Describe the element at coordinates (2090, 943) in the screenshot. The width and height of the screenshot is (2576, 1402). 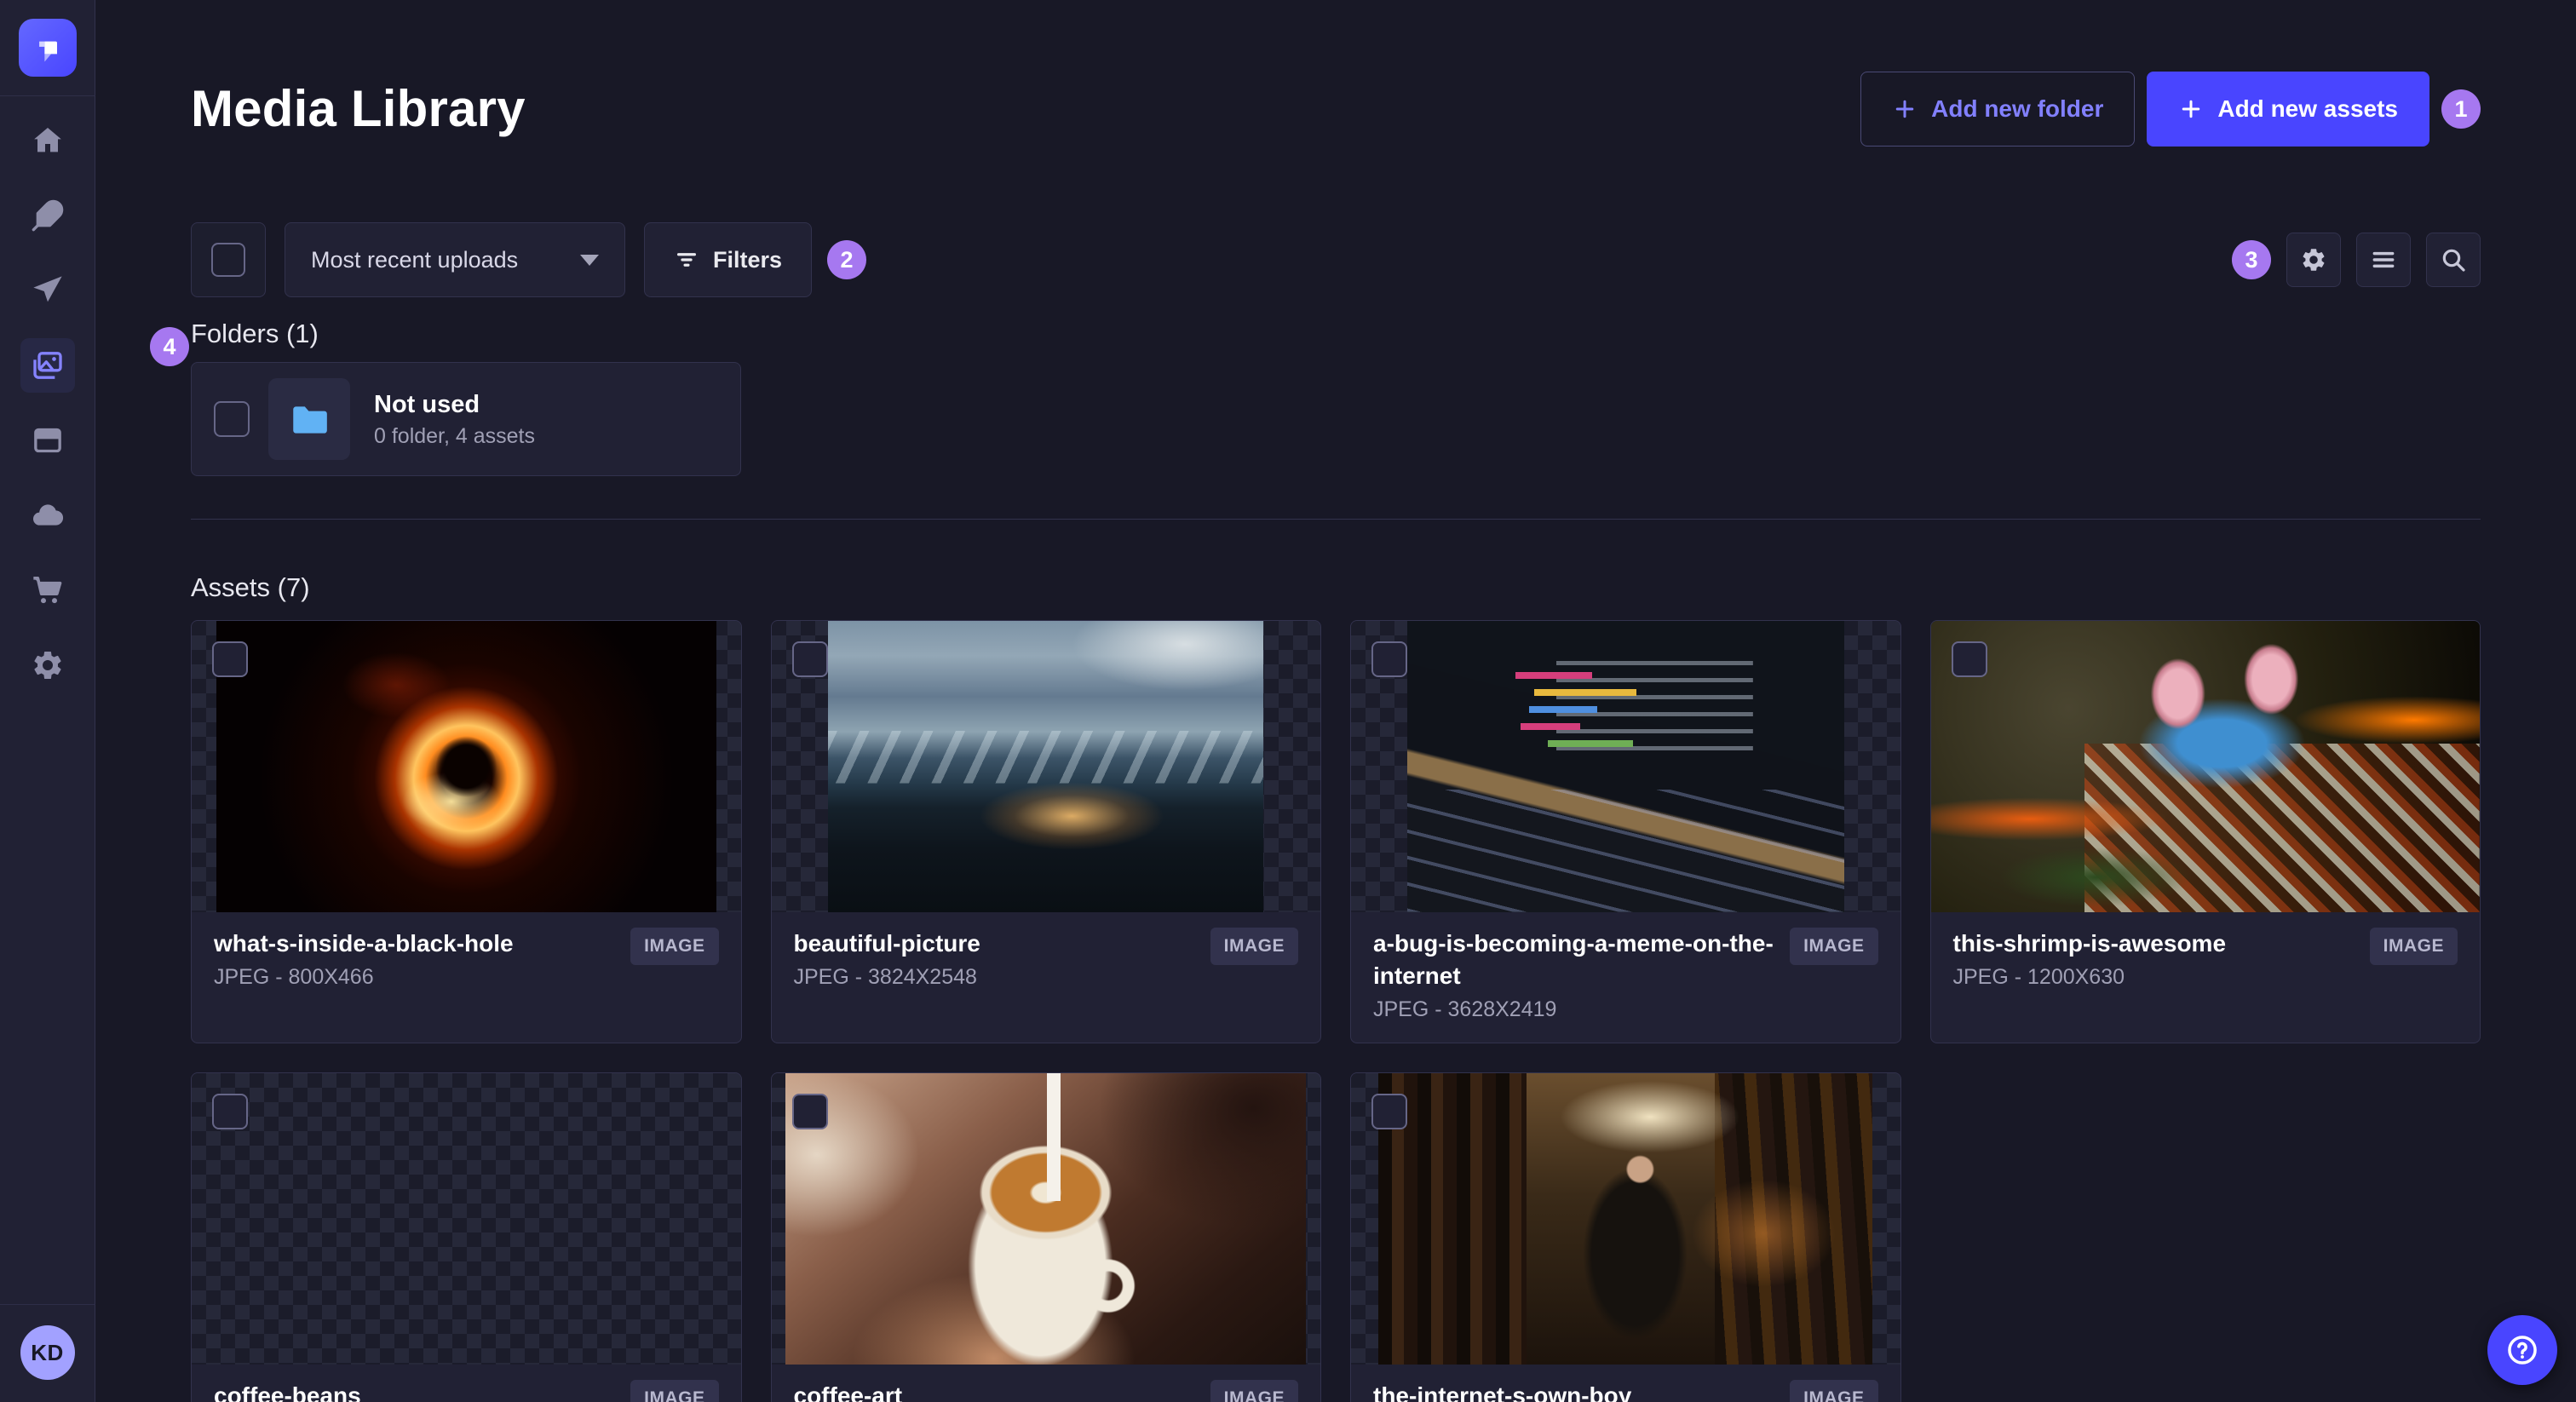
I see `asset-name: this-shrimp-is-awesome` at that location.